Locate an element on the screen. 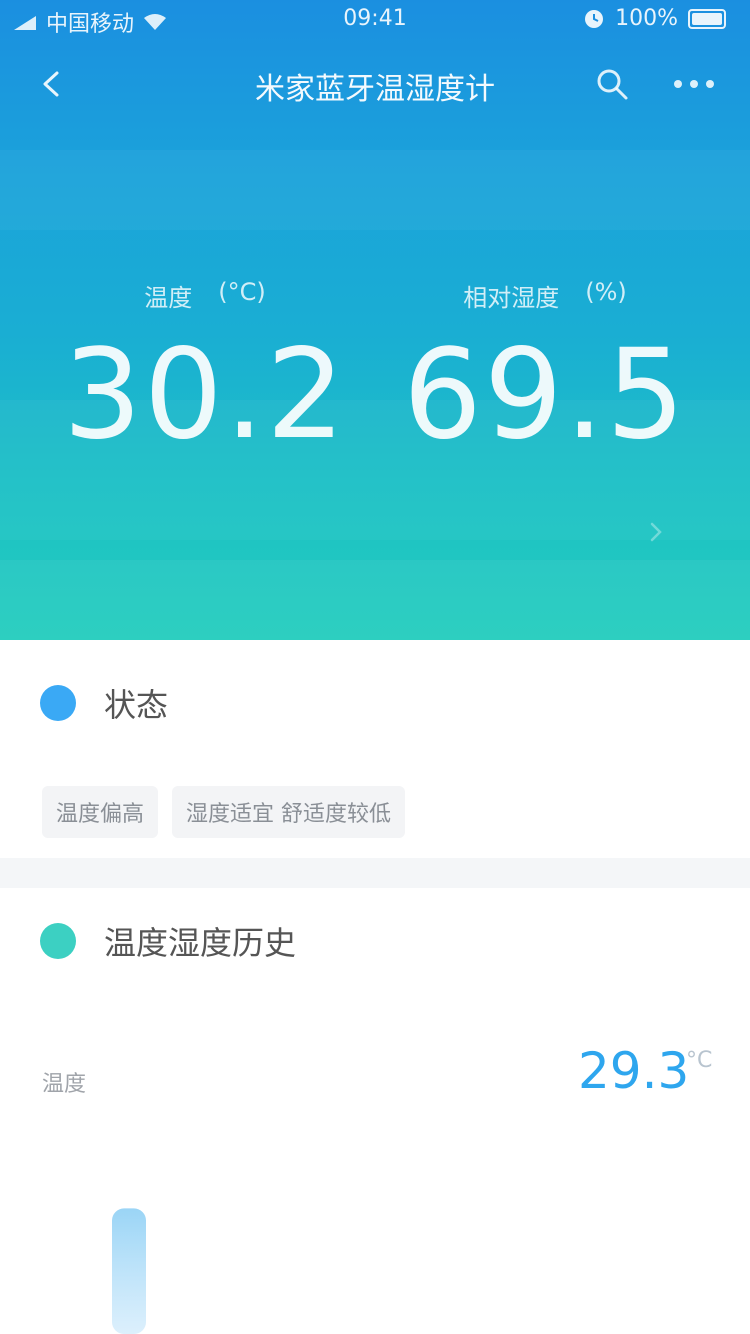 The image size is (750, 1334). temperature-label: 温度 is located at coordinates (168, 298).